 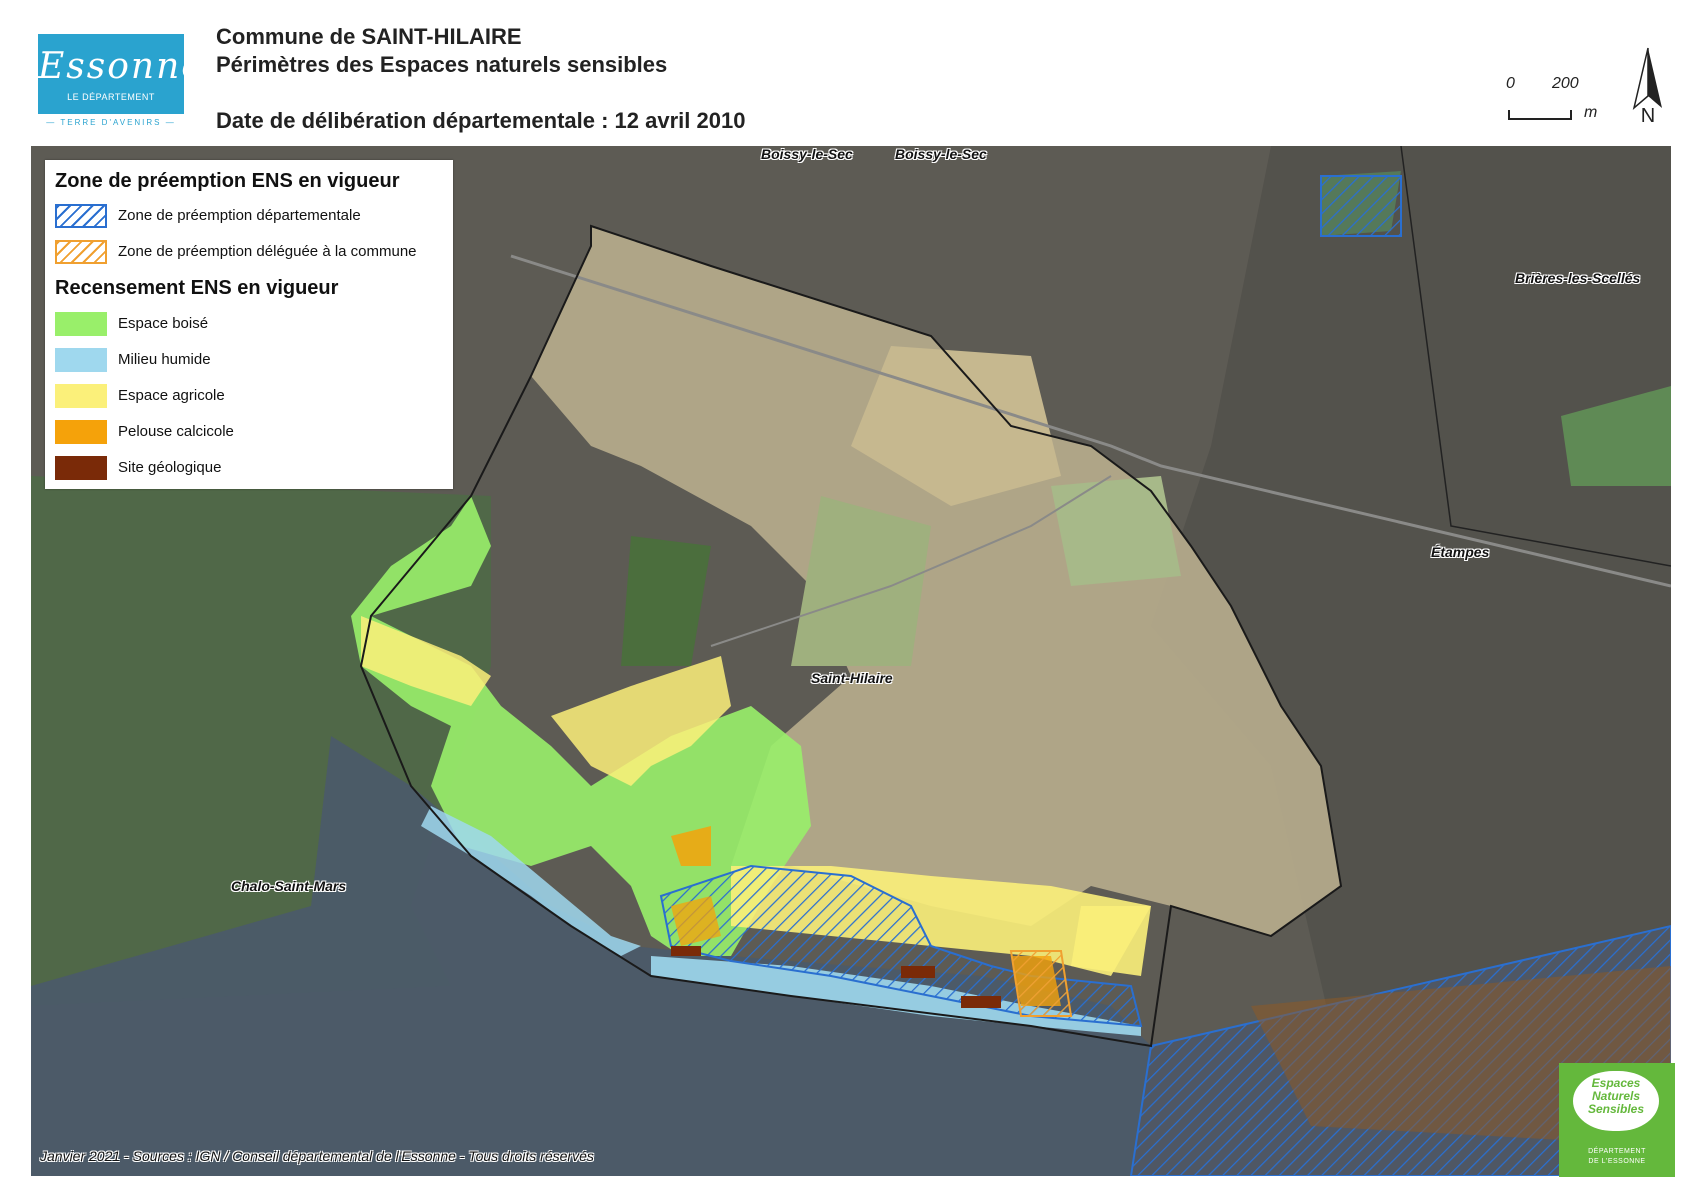 What do you see at coordinates (111, 122) in the screenshot?
I see `logo-tagline: — TERRE D'AVENIRS —` at bounding box center [111, 122].